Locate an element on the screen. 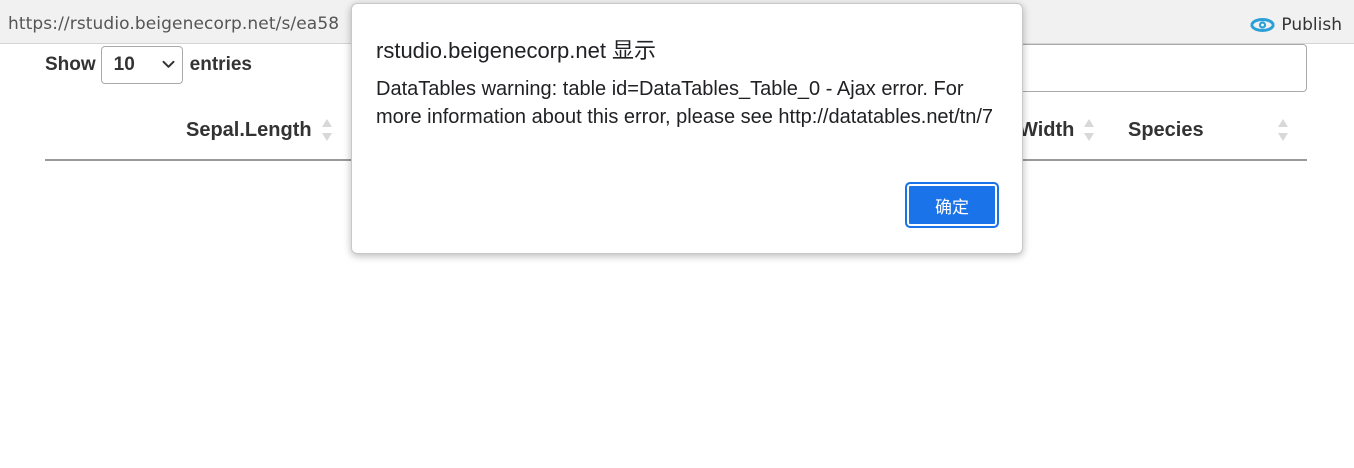 Image resolution: width=1354 pixels, height=468 pixels. length-suffix: entries is located at coordinates (220, 64).